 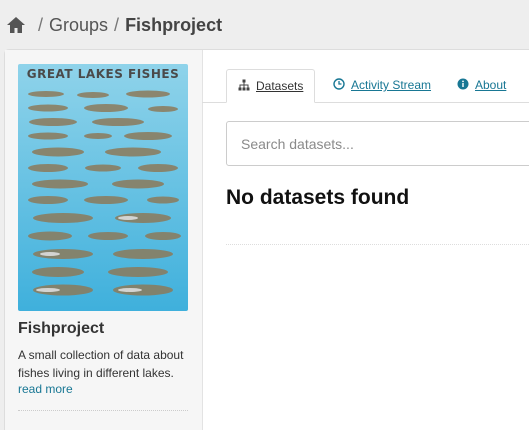 I want to click on tab-about: About, so click(x=481, y=85).